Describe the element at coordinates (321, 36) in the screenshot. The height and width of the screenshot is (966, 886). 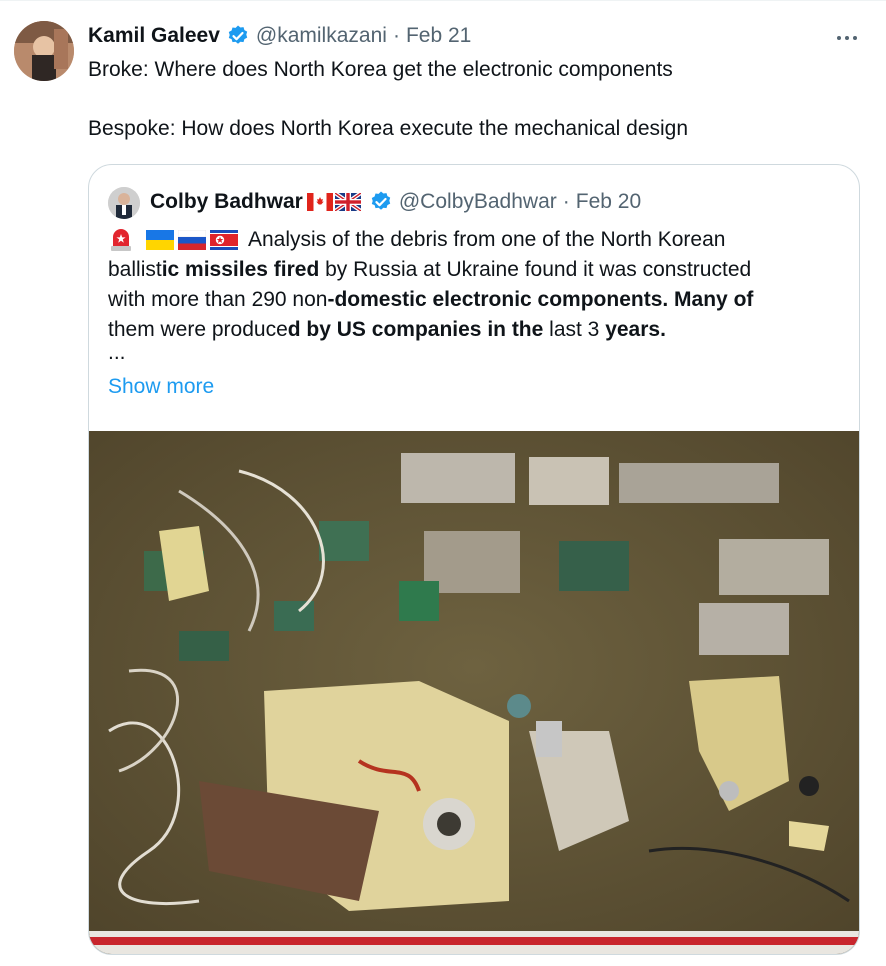
I see `author-handle: @kamilkazani` at that location.